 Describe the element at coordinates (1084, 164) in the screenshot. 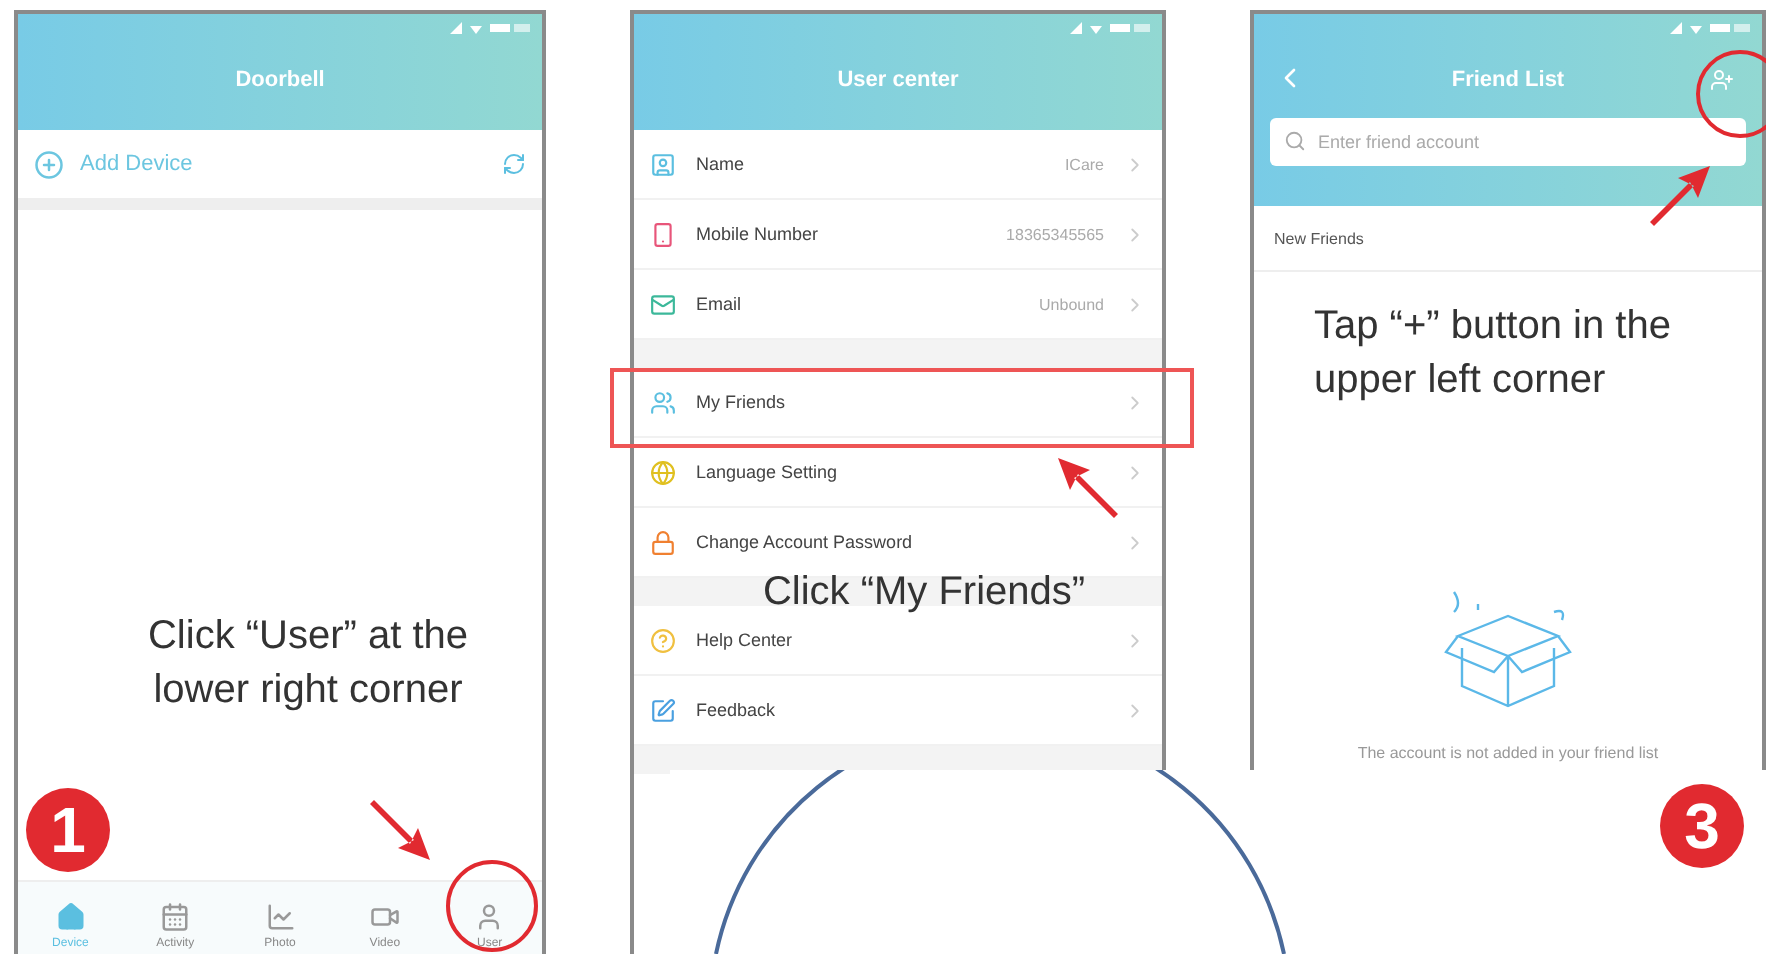

I see `row-value: ICare` at that location.